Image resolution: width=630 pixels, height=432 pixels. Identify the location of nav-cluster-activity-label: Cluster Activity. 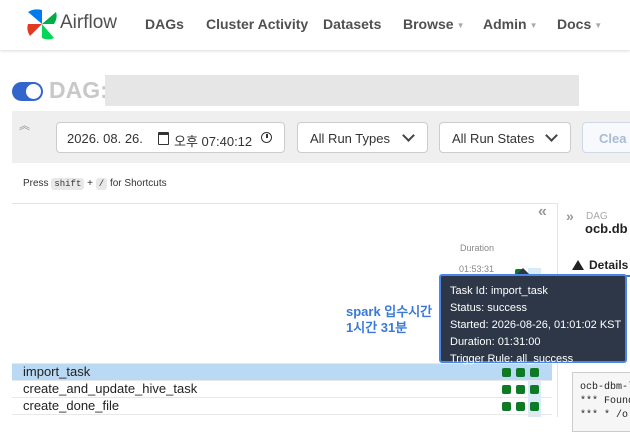
(257, 24).